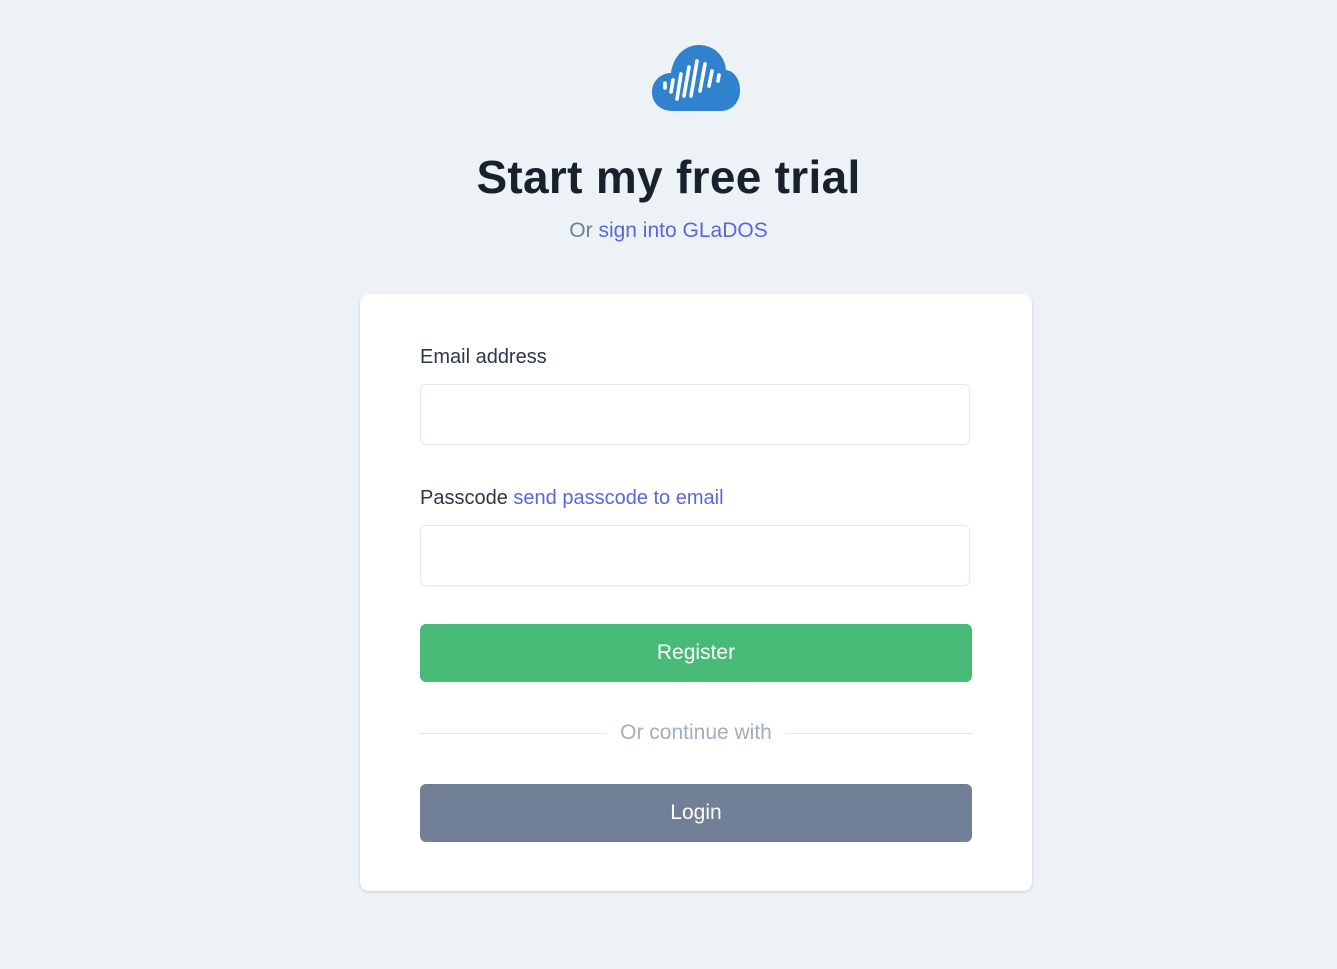  I want to click on divider-text: Or continue with, so click(696, 732).